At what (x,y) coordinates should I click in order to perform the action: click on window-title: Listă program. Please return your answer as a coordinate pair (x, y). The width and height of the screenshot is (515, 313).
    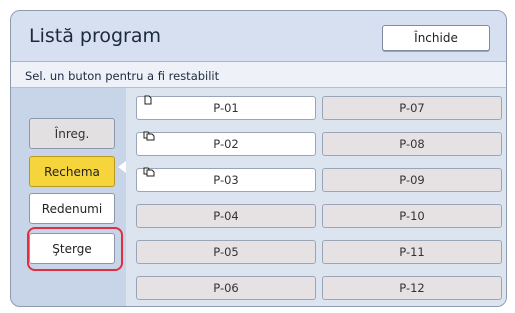
    Looking at the image, I should click on (95, 36).